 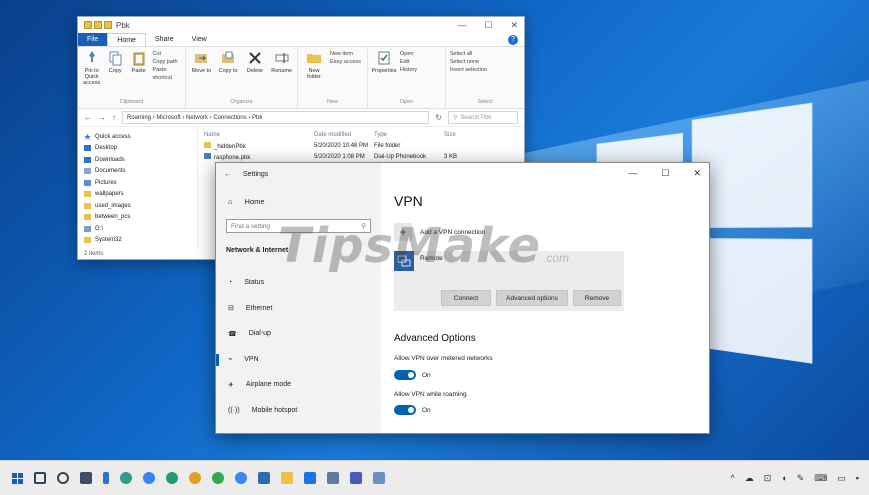 What do you see at coordinates (298, 309) in the screenshot?
I see `nav-ethernet: ⊟ Ethernet` at bounding box center [298, 309].